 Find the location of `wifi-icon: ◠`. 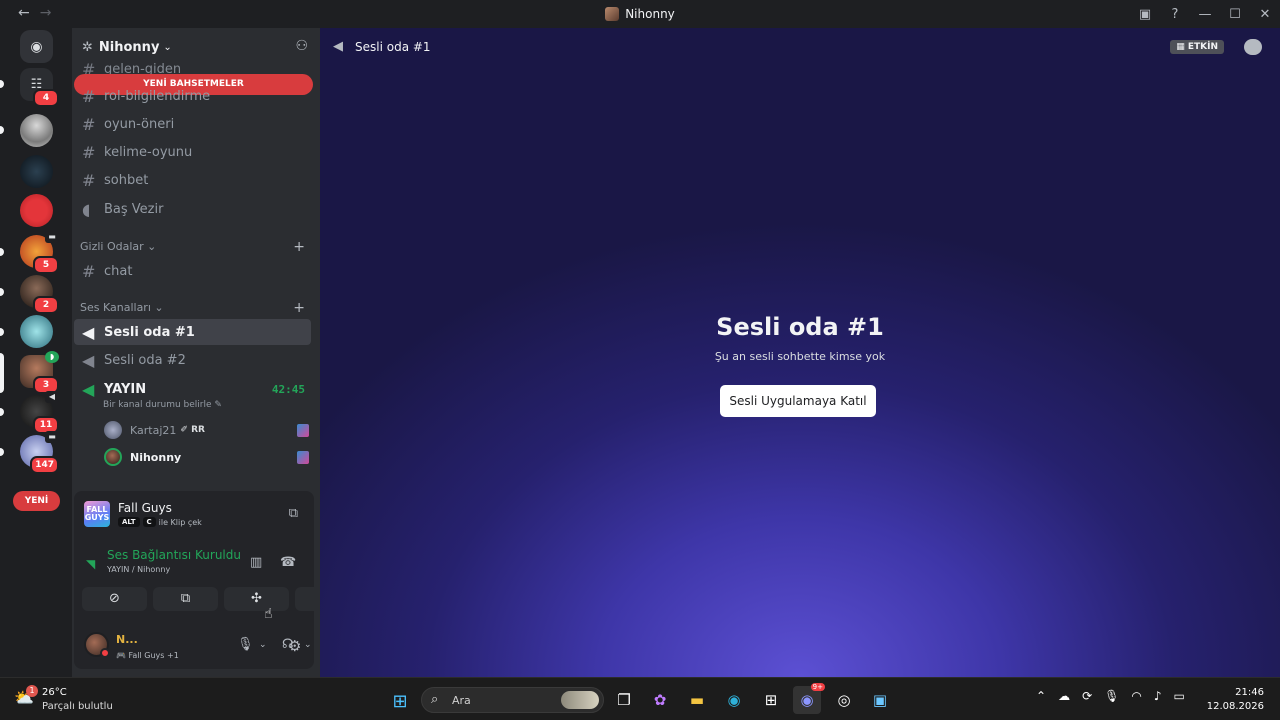

wifi-icon: ◠ is located at coordinates (1136, 700).